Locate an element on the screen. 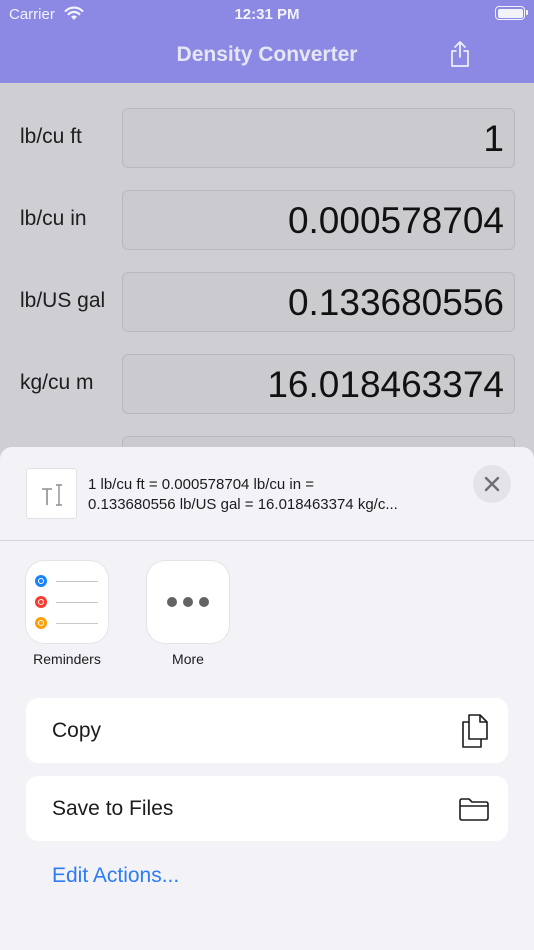  close-button is located at coordinates (492, 484).